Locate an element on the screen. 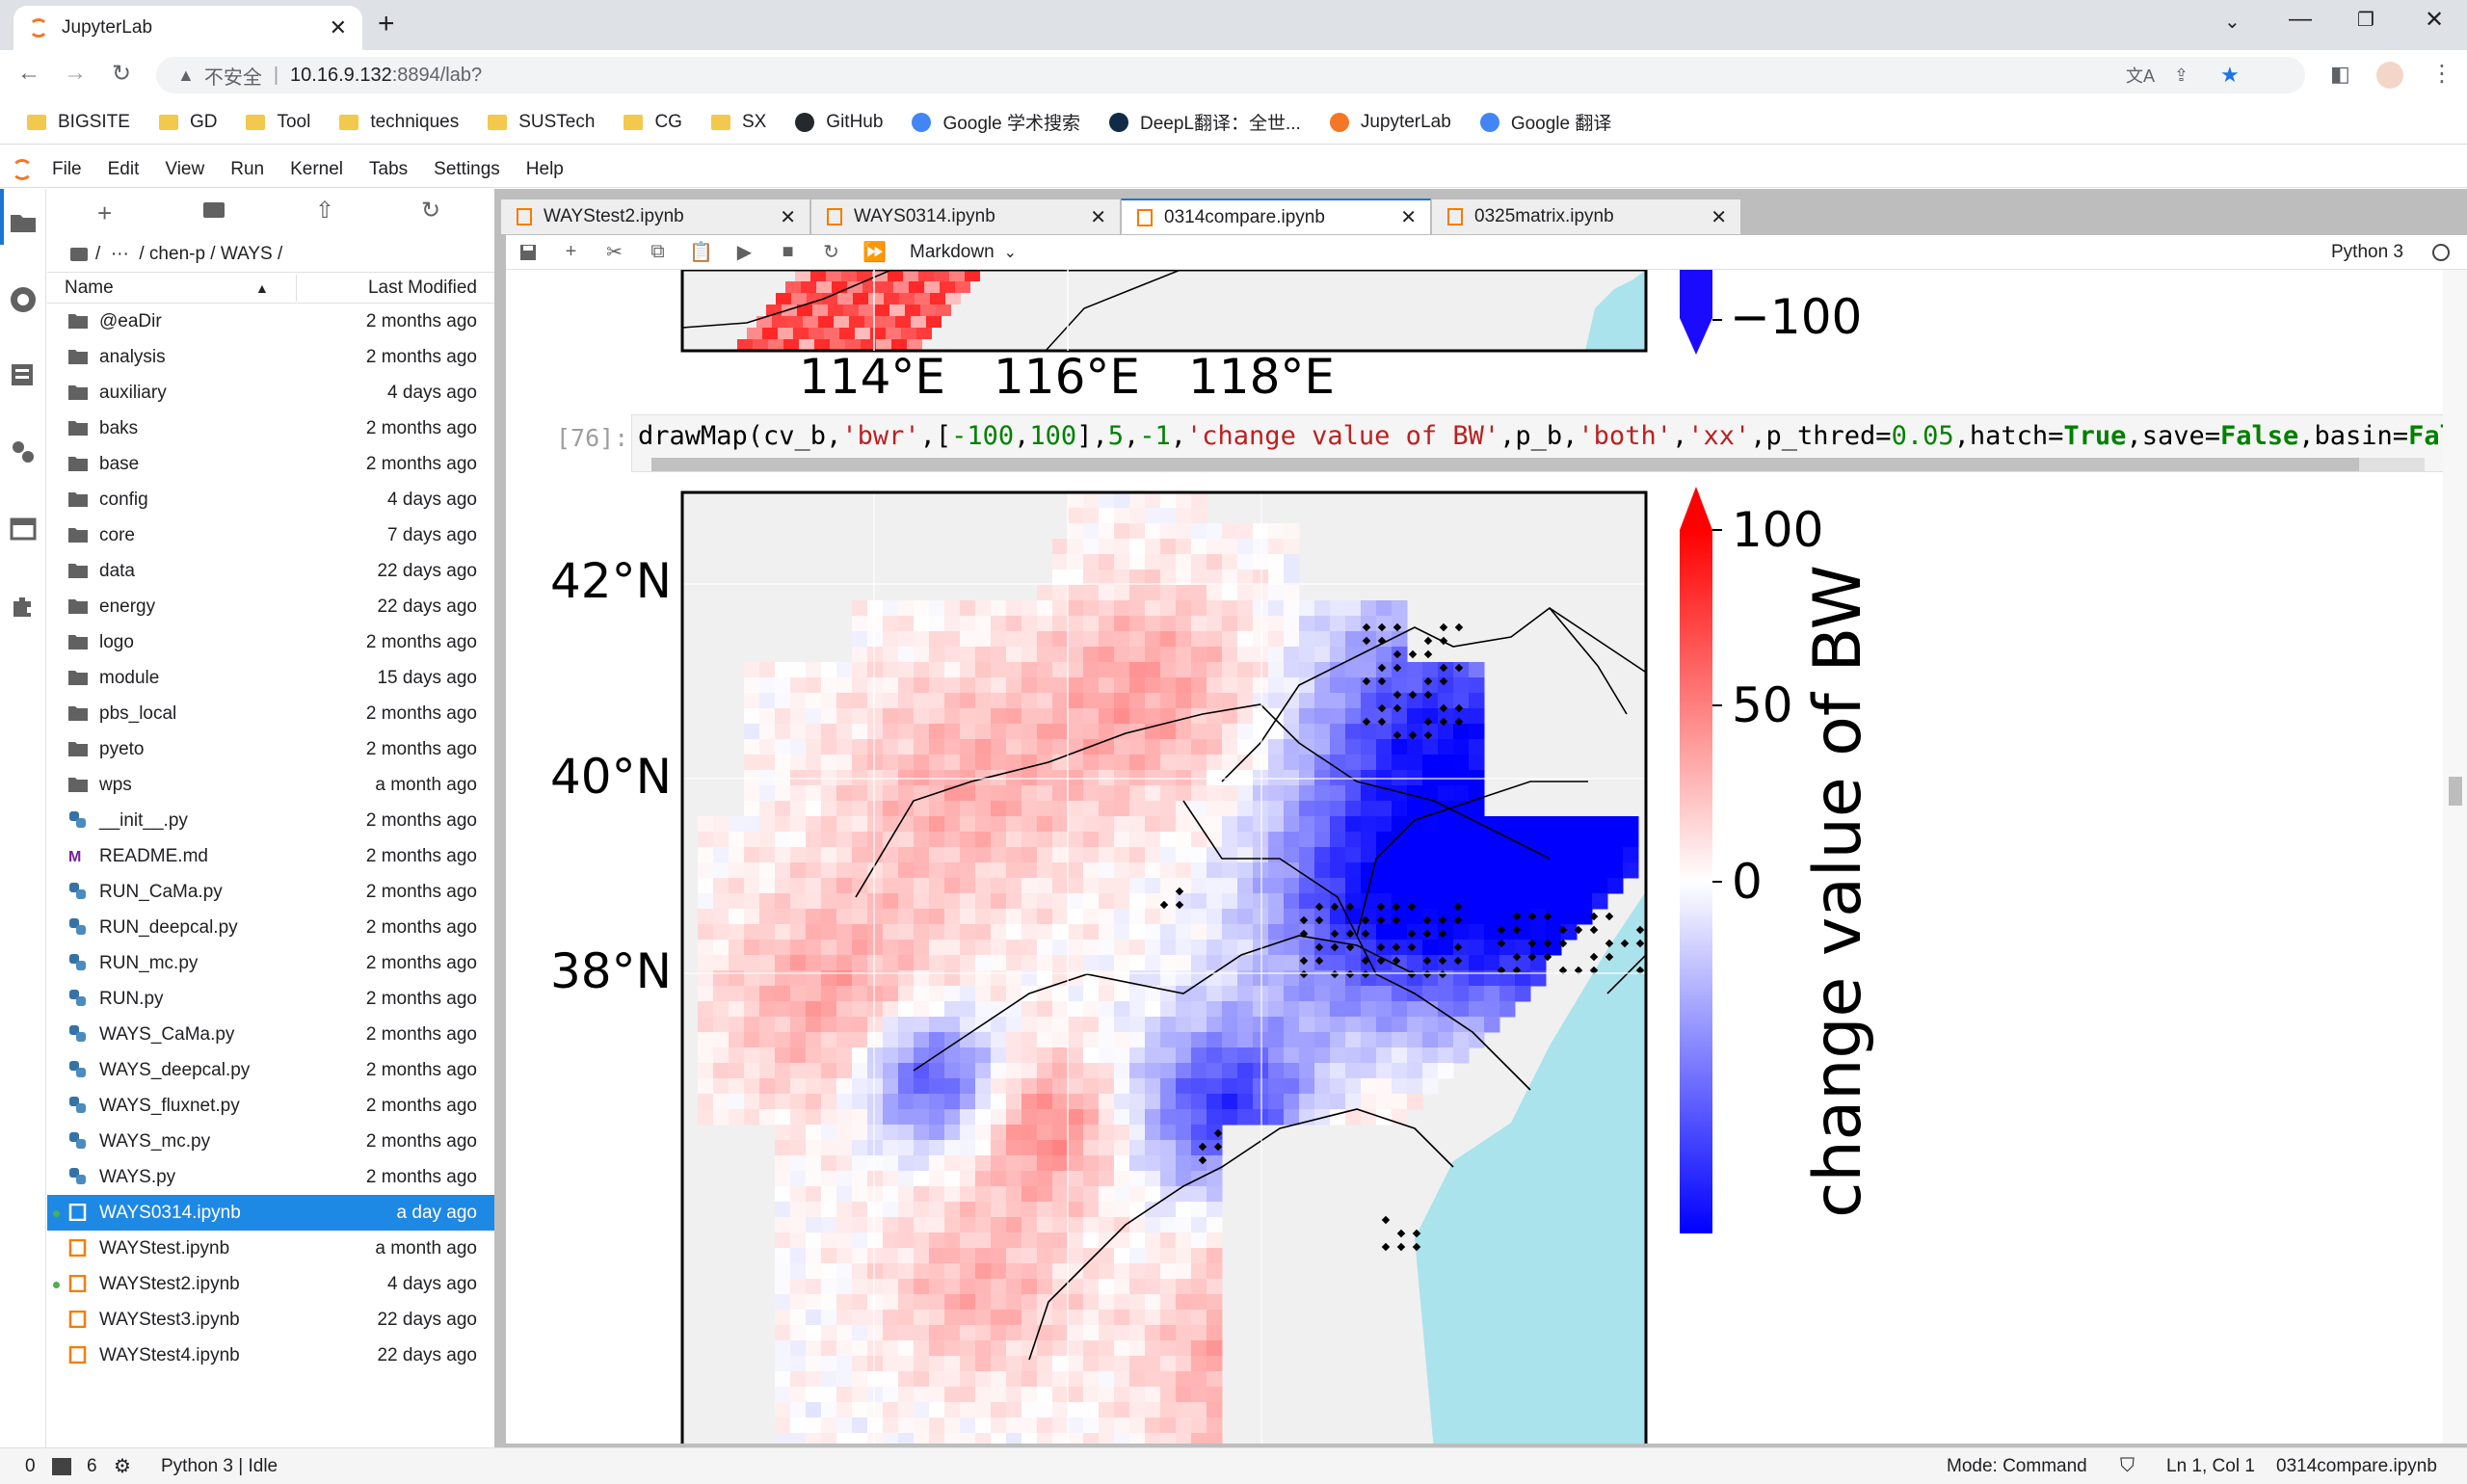 Image resolution: width=2467 pixels, height=1484 pixels. scrollbar-thumb-vertical is located at coordinates (2455, 791).